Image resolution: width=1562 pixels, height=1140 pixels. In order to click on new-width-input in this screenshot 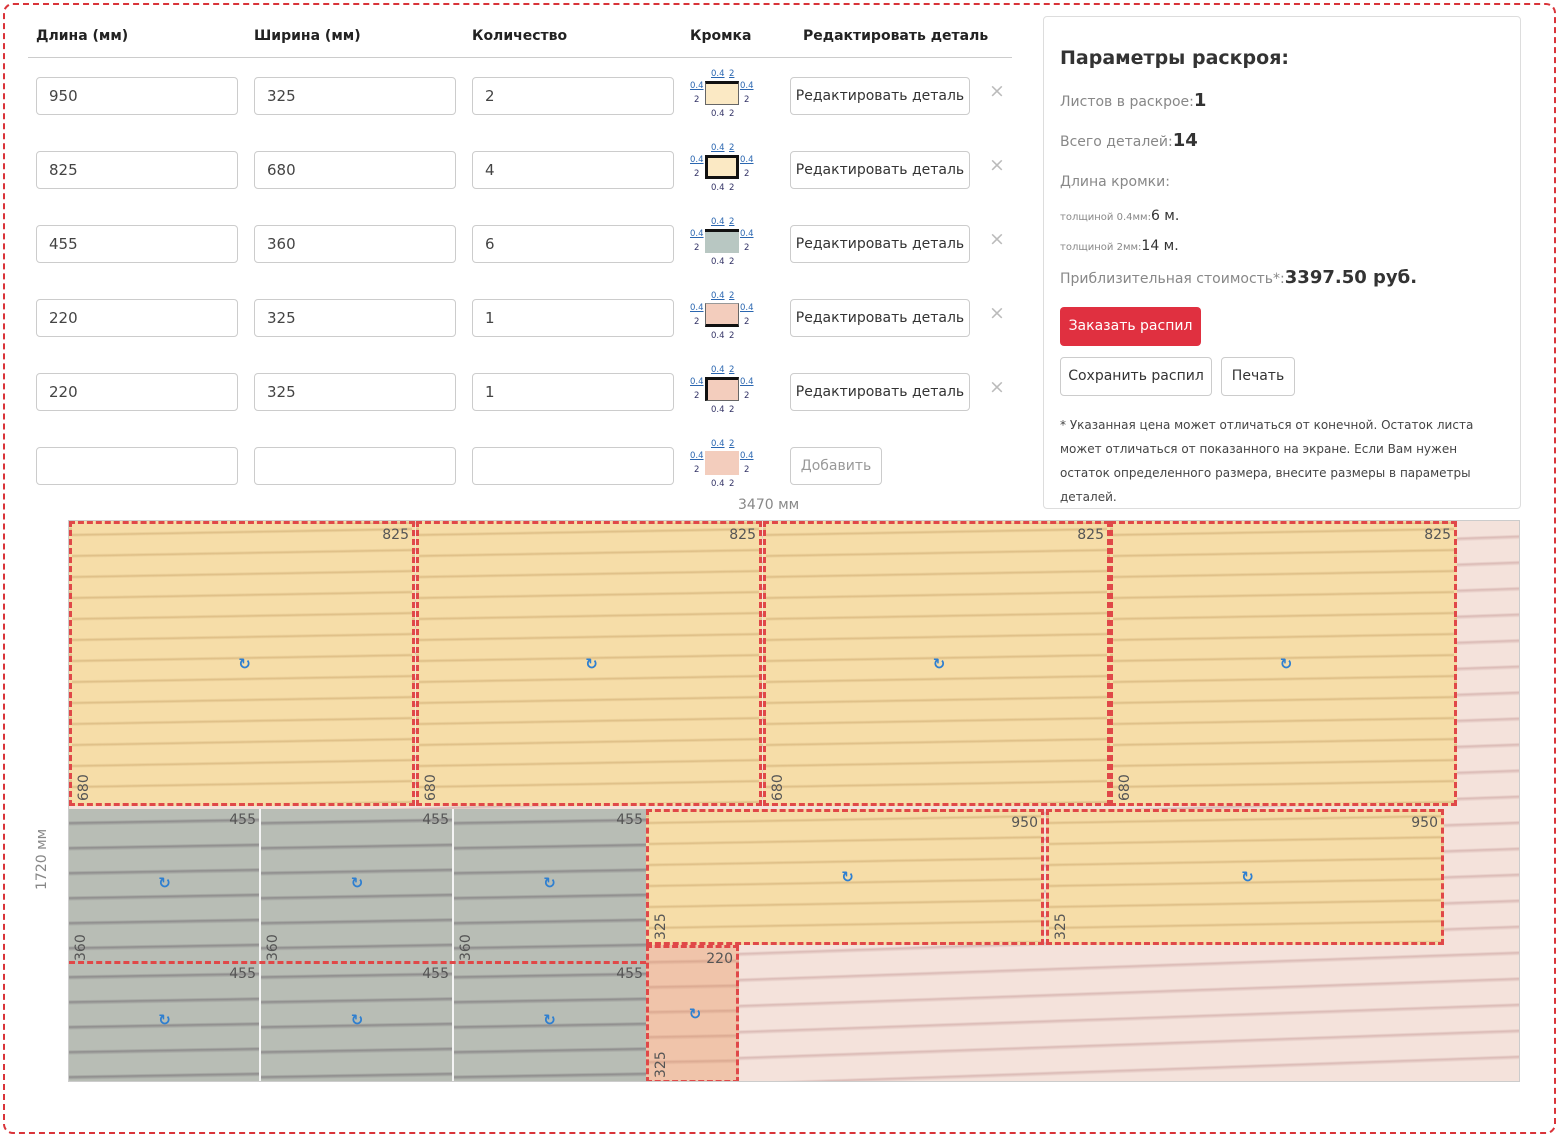, I will do `click(355, 466)`.